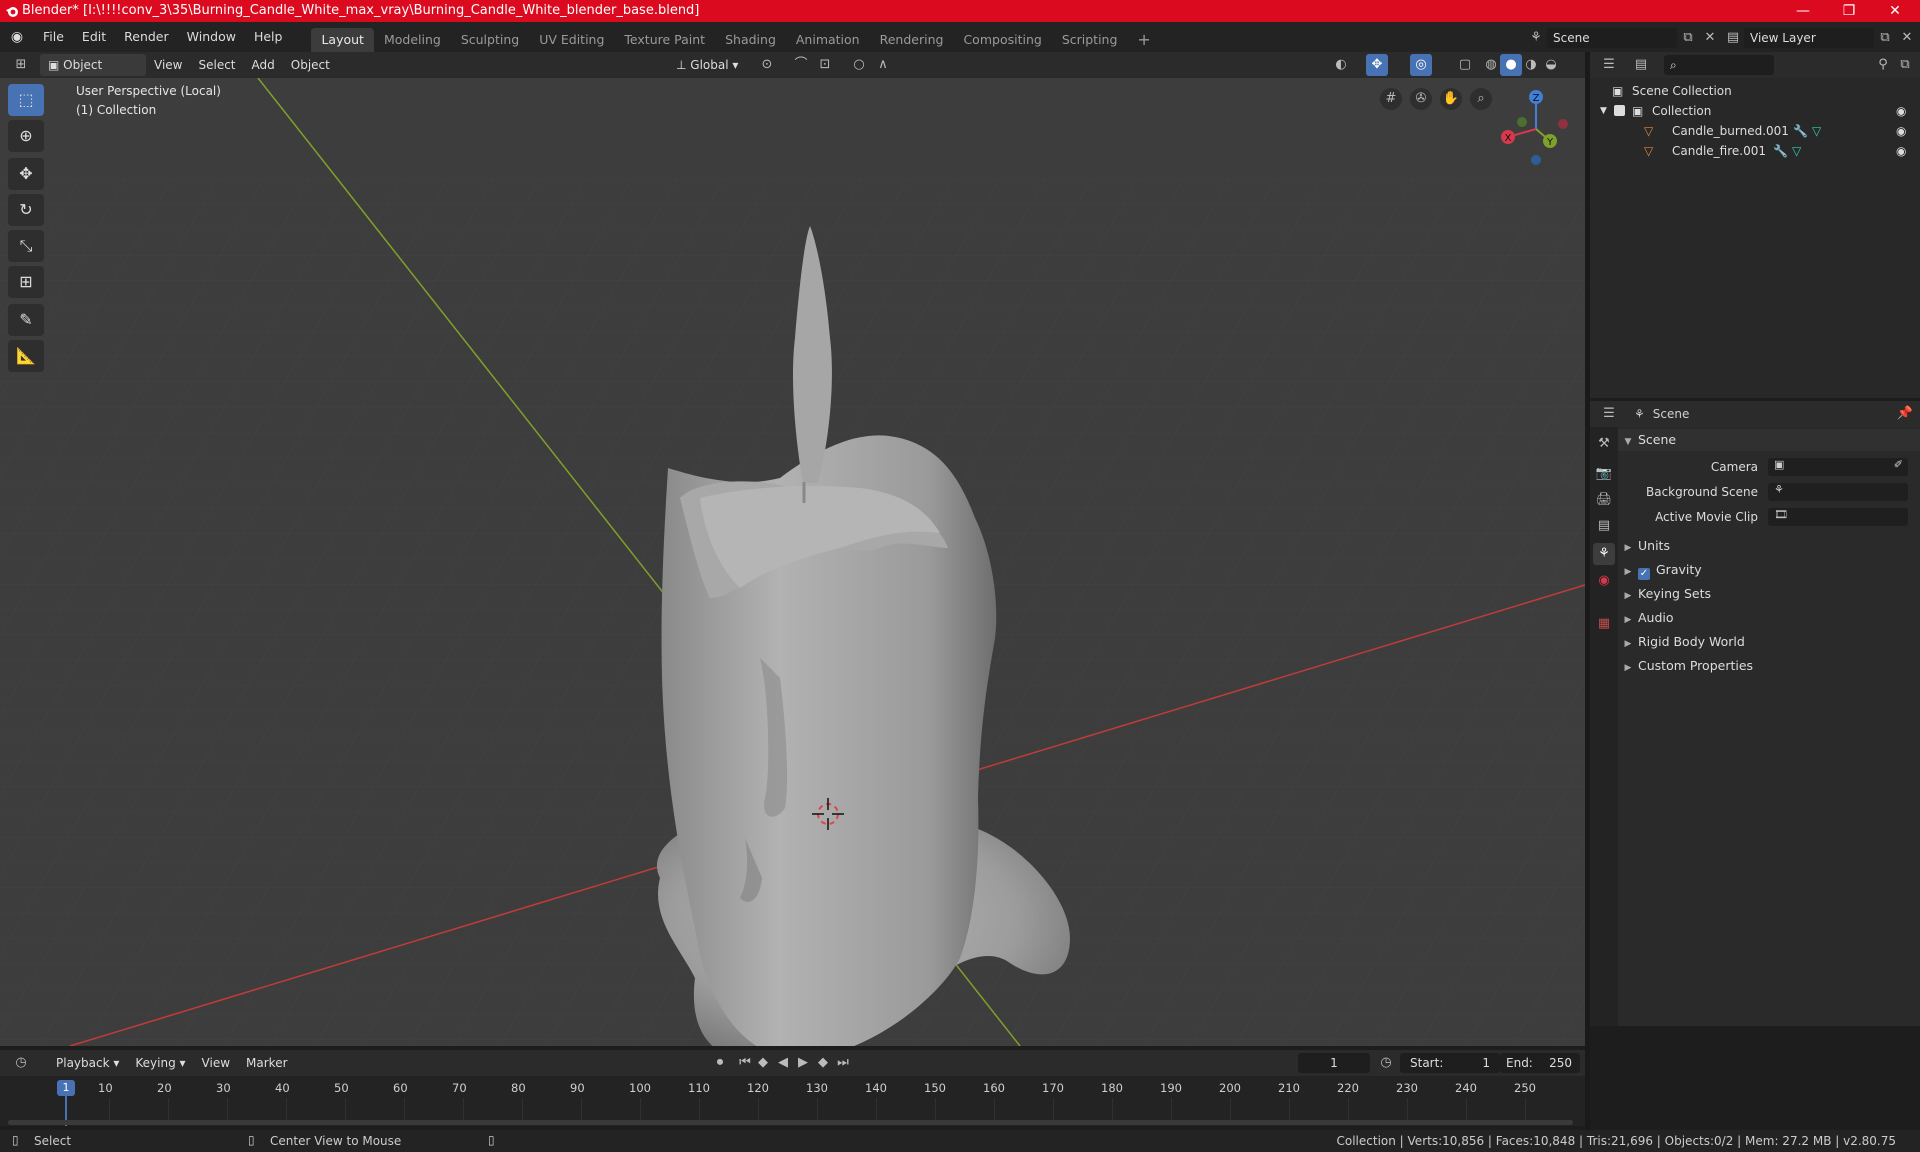  Describe the element at coordinates (1386, 1063) in the screenshot. I see `preview-range-icon: ◷` at that location.